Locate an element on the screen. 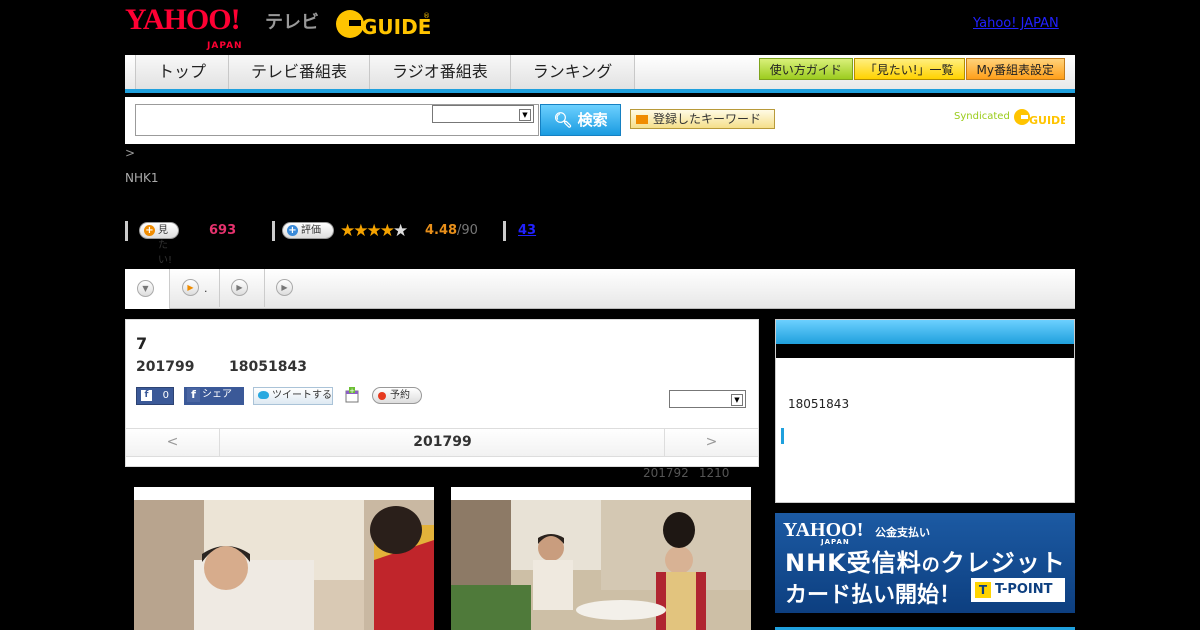 This screenshot has height=630, width=1200. tab-1: ▼ is located at coordinates (147, 289).